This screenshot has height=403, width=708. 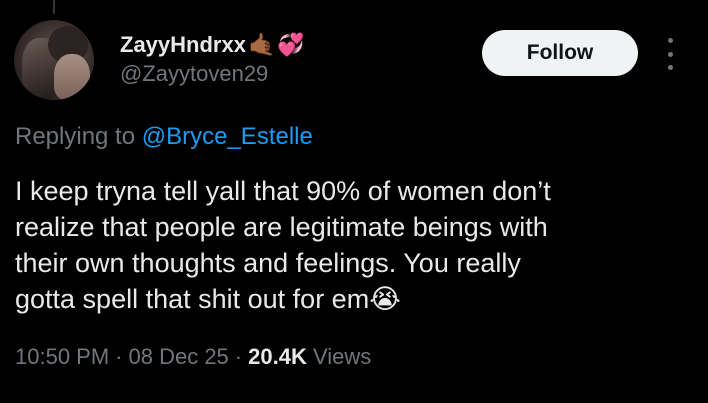 I want to click on avatar-photo-shape, so click(x=72, y=77).